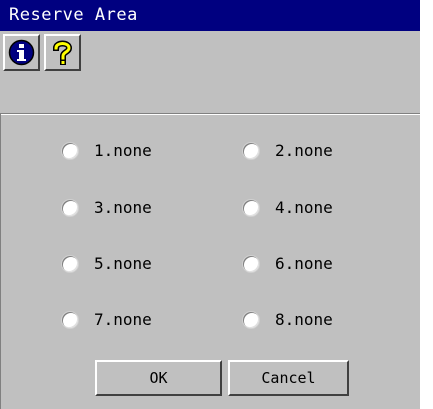  Describe the element at coordinates (210, 114) in the screenshot. I see `toolbar-divider` at that location.